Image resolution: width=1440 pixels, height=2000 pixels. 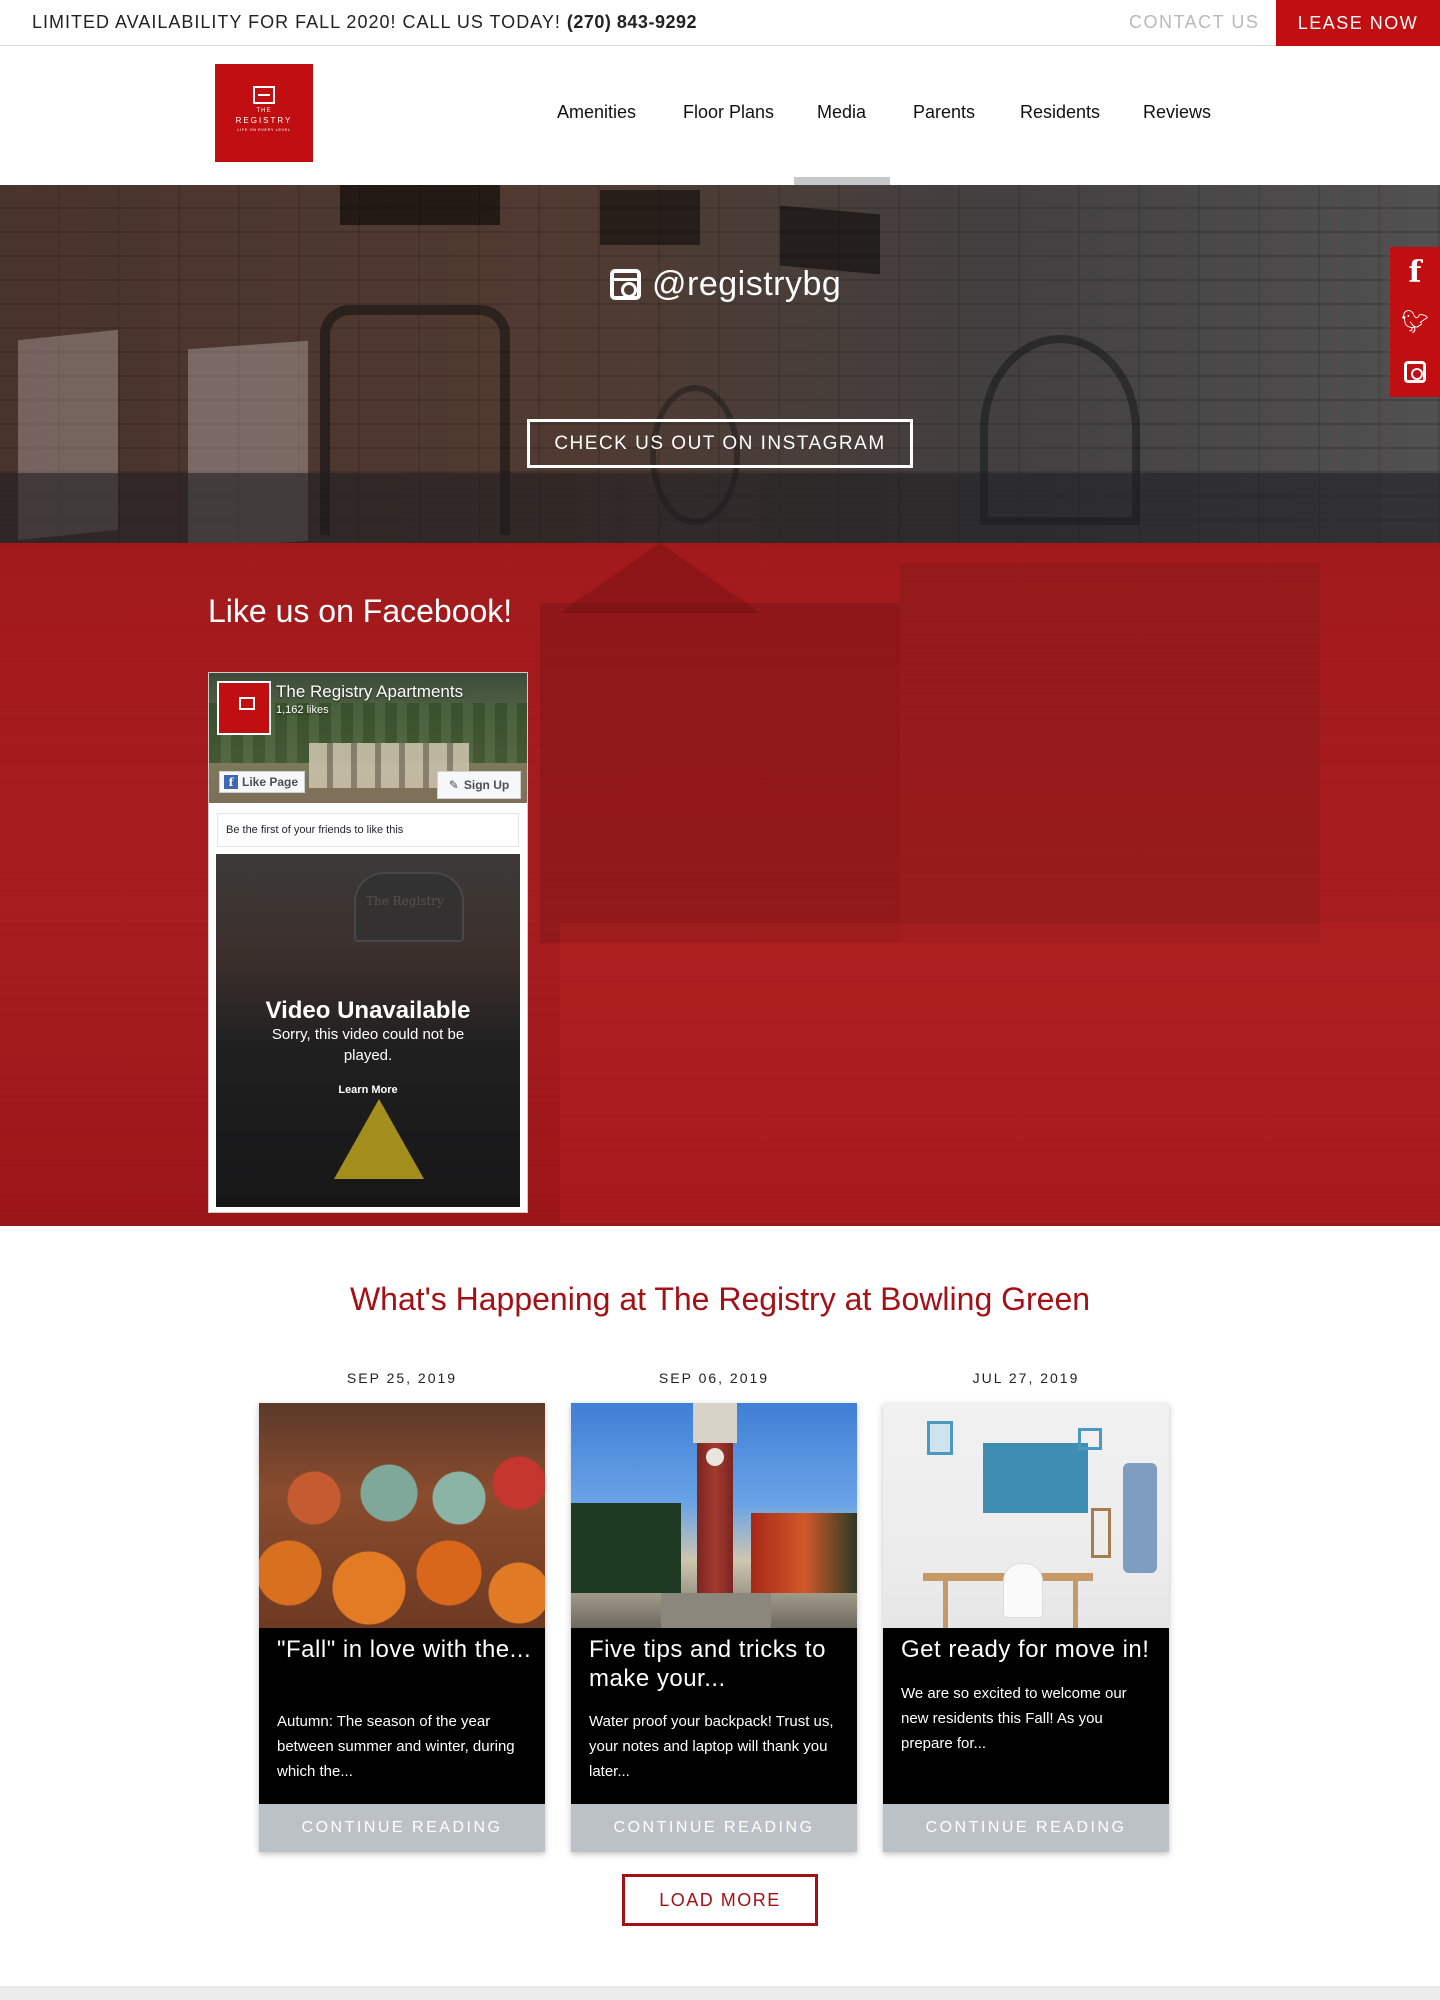 I want to click on instagram-handle-row: @registrybg, so click(x=725, y=284).